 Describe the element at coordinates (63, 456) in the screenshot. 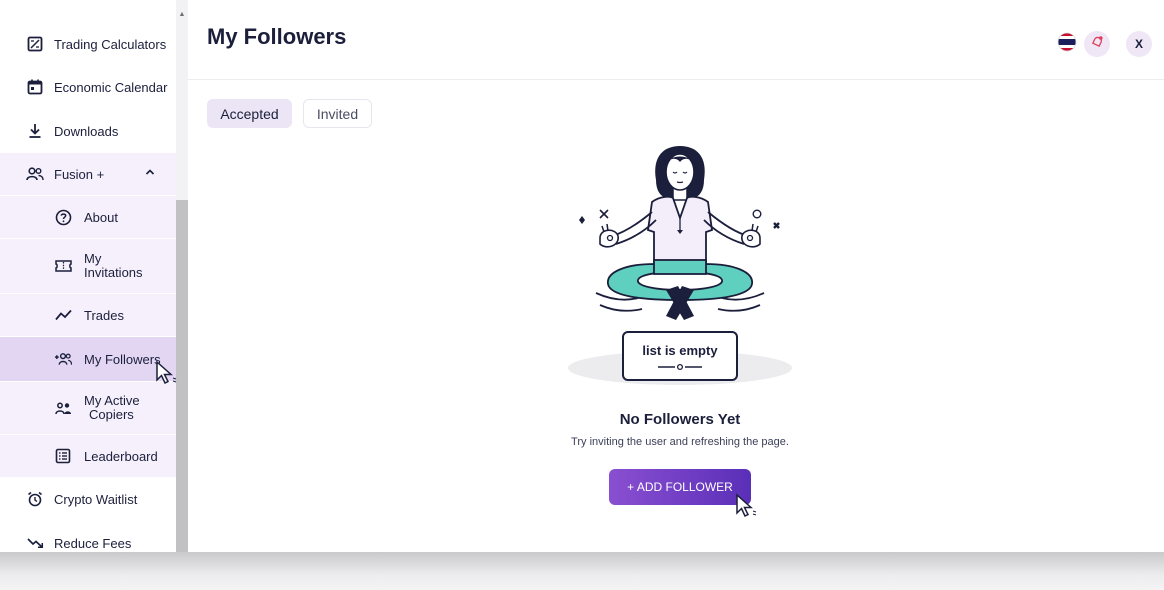

I see `list-icon` at that location.